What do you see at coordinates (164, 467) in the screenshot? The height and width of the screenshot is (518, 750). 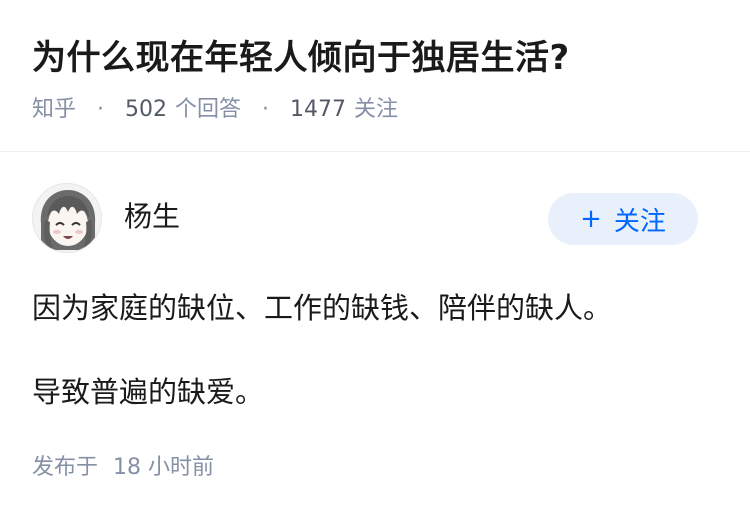 I see `publish-time-value: 18 小时前` at bounding box center [164, 467].